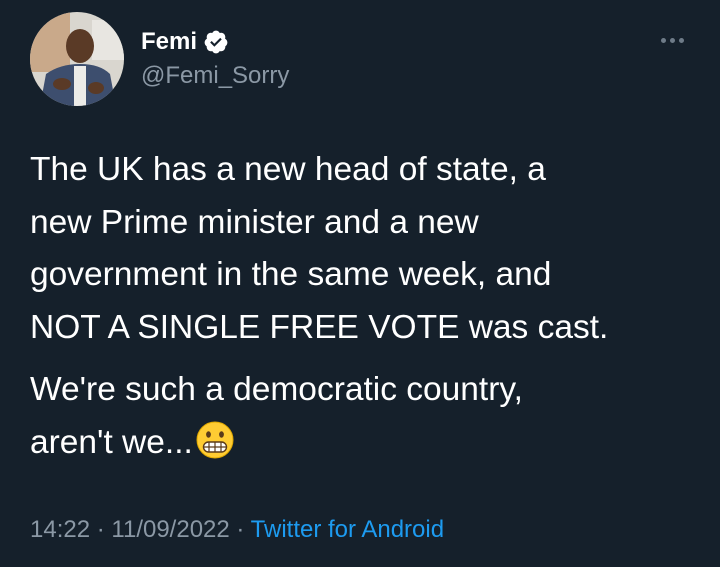 This screenshot has height=567, width=720. I want to click on tweet-line: NOT A SINGLE FREE VOTE was cast., so click(319, 327).